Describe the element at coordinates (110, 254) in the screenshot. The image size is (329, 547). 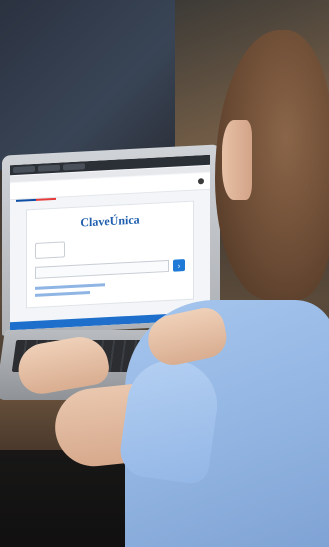
I see `login-card: ClaveÚnica ›` at that location.